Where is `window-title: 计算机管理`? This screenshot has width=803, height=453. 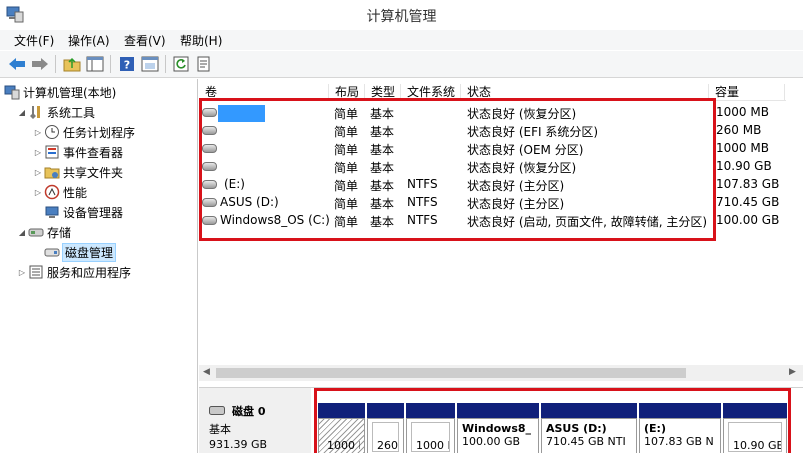 window-title: 计算机管理 is located at coordinates (401, 17).